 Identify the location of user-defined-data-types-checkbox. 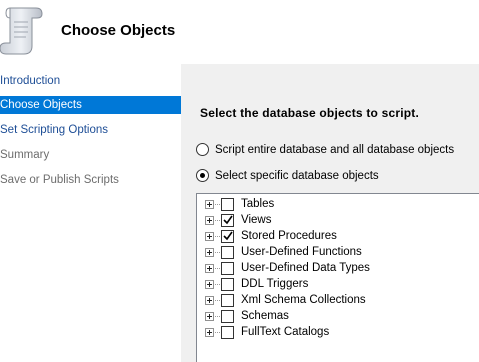
(227, 268).